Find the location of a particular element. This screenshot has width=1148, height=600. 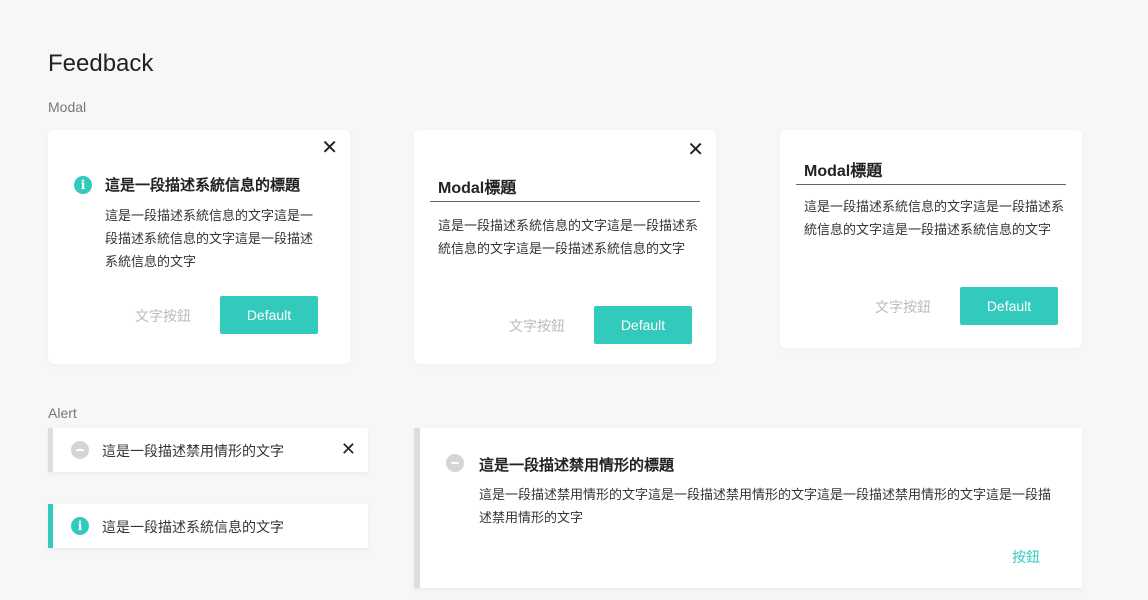

alert-text: 這是一段描述禁用情形的文字 is located at coordinates (193, 451).